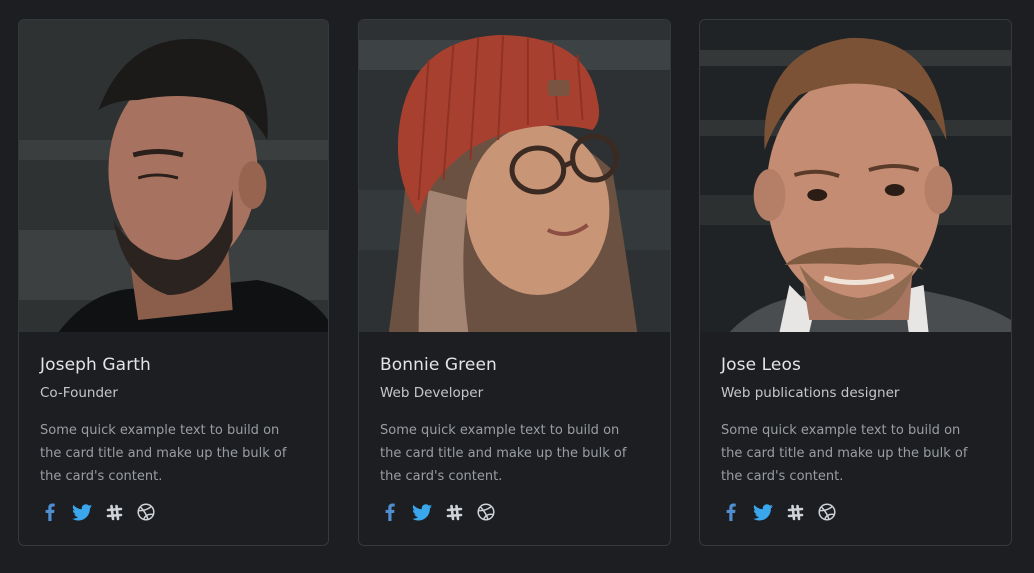 The width and height of the screenshot is (1034, 573). I want to click on card-title: Jose Leos, so click(761, 365).